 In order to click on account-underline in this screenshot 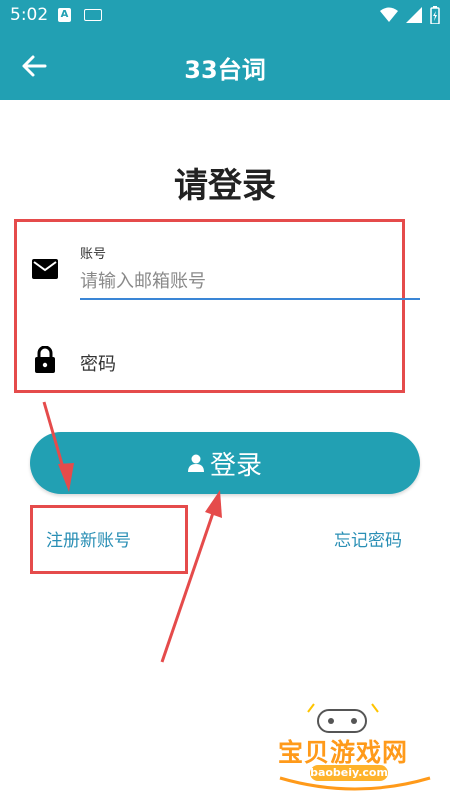, I will do `click(250, 299)`.